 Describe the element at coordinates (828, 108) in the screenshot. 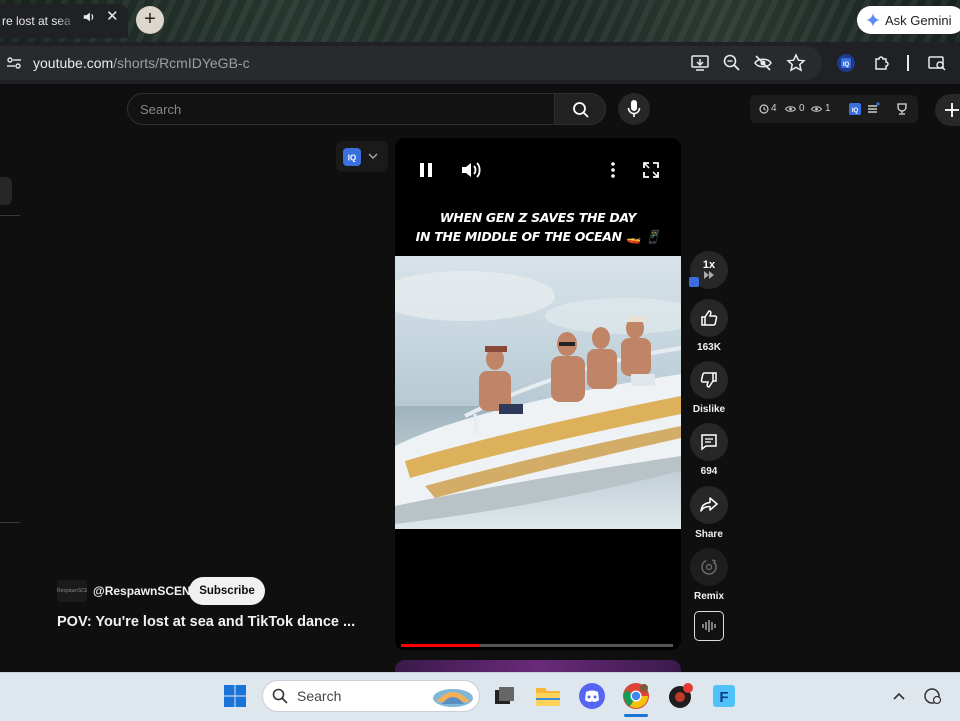

I see `stat-c-value: 1` at that location.